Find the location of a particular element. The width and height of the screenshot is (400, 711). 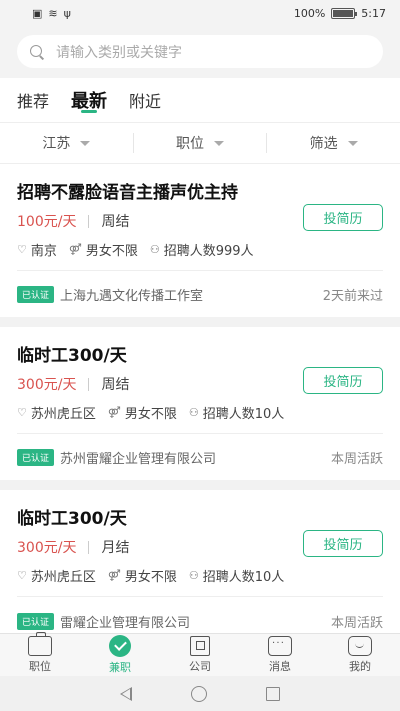

nav-label: 消息 is located at coordinates (280, 666).